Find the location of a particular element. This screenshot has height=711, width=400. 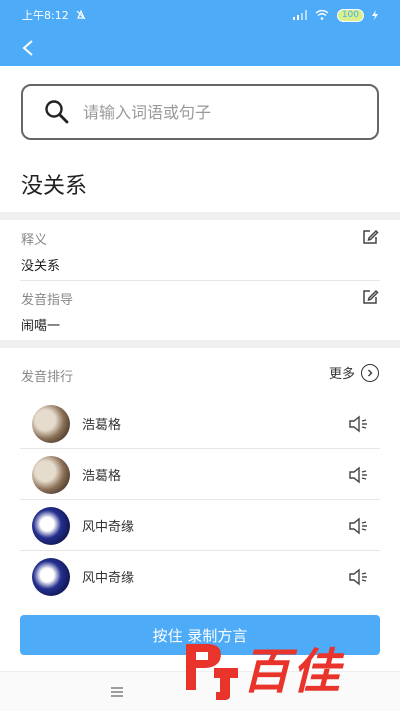

more-button: 更多 is located at coordinates (354, 372).